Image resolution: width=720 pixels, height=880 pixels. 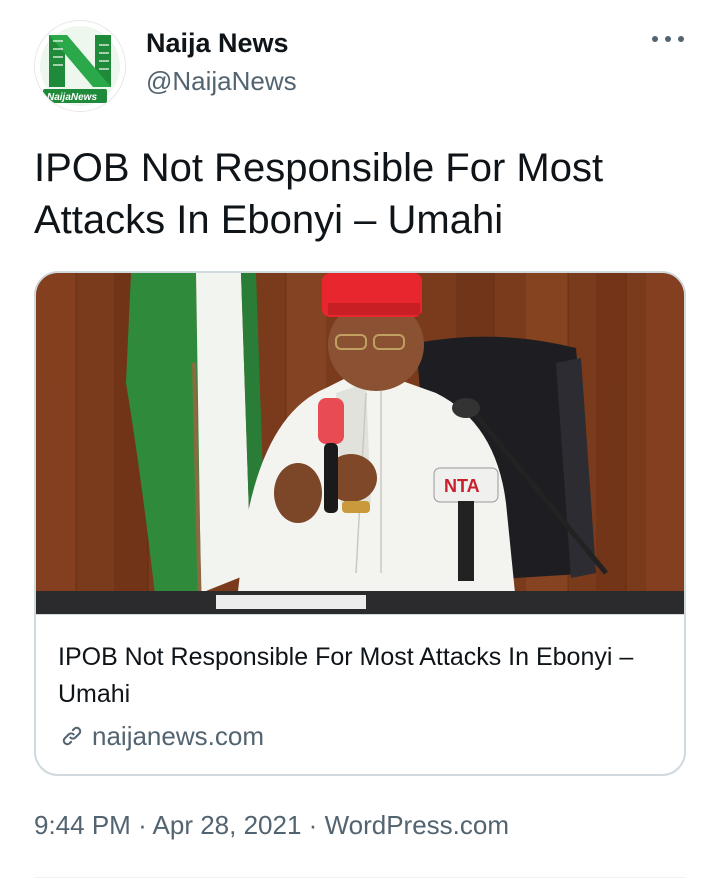 What do you see at coordinates (72, 97) in the screenshot?
I see `svg-text: NaijaNews` at bounding box center [72, 97].